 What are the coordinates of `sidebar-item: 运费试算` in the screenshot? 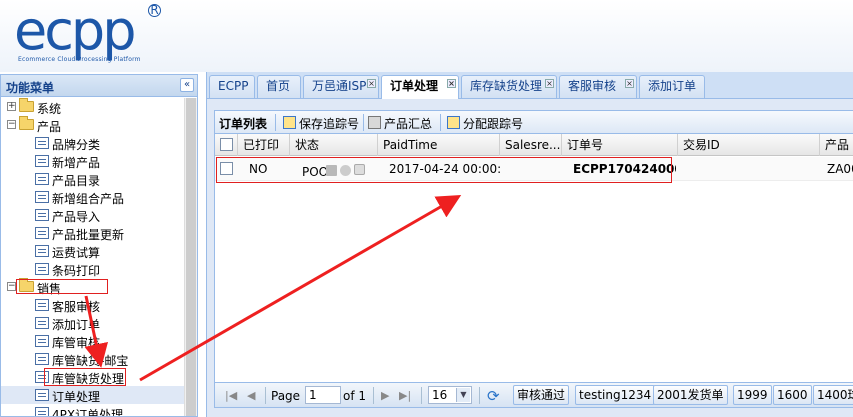 It's located at (93, 251).